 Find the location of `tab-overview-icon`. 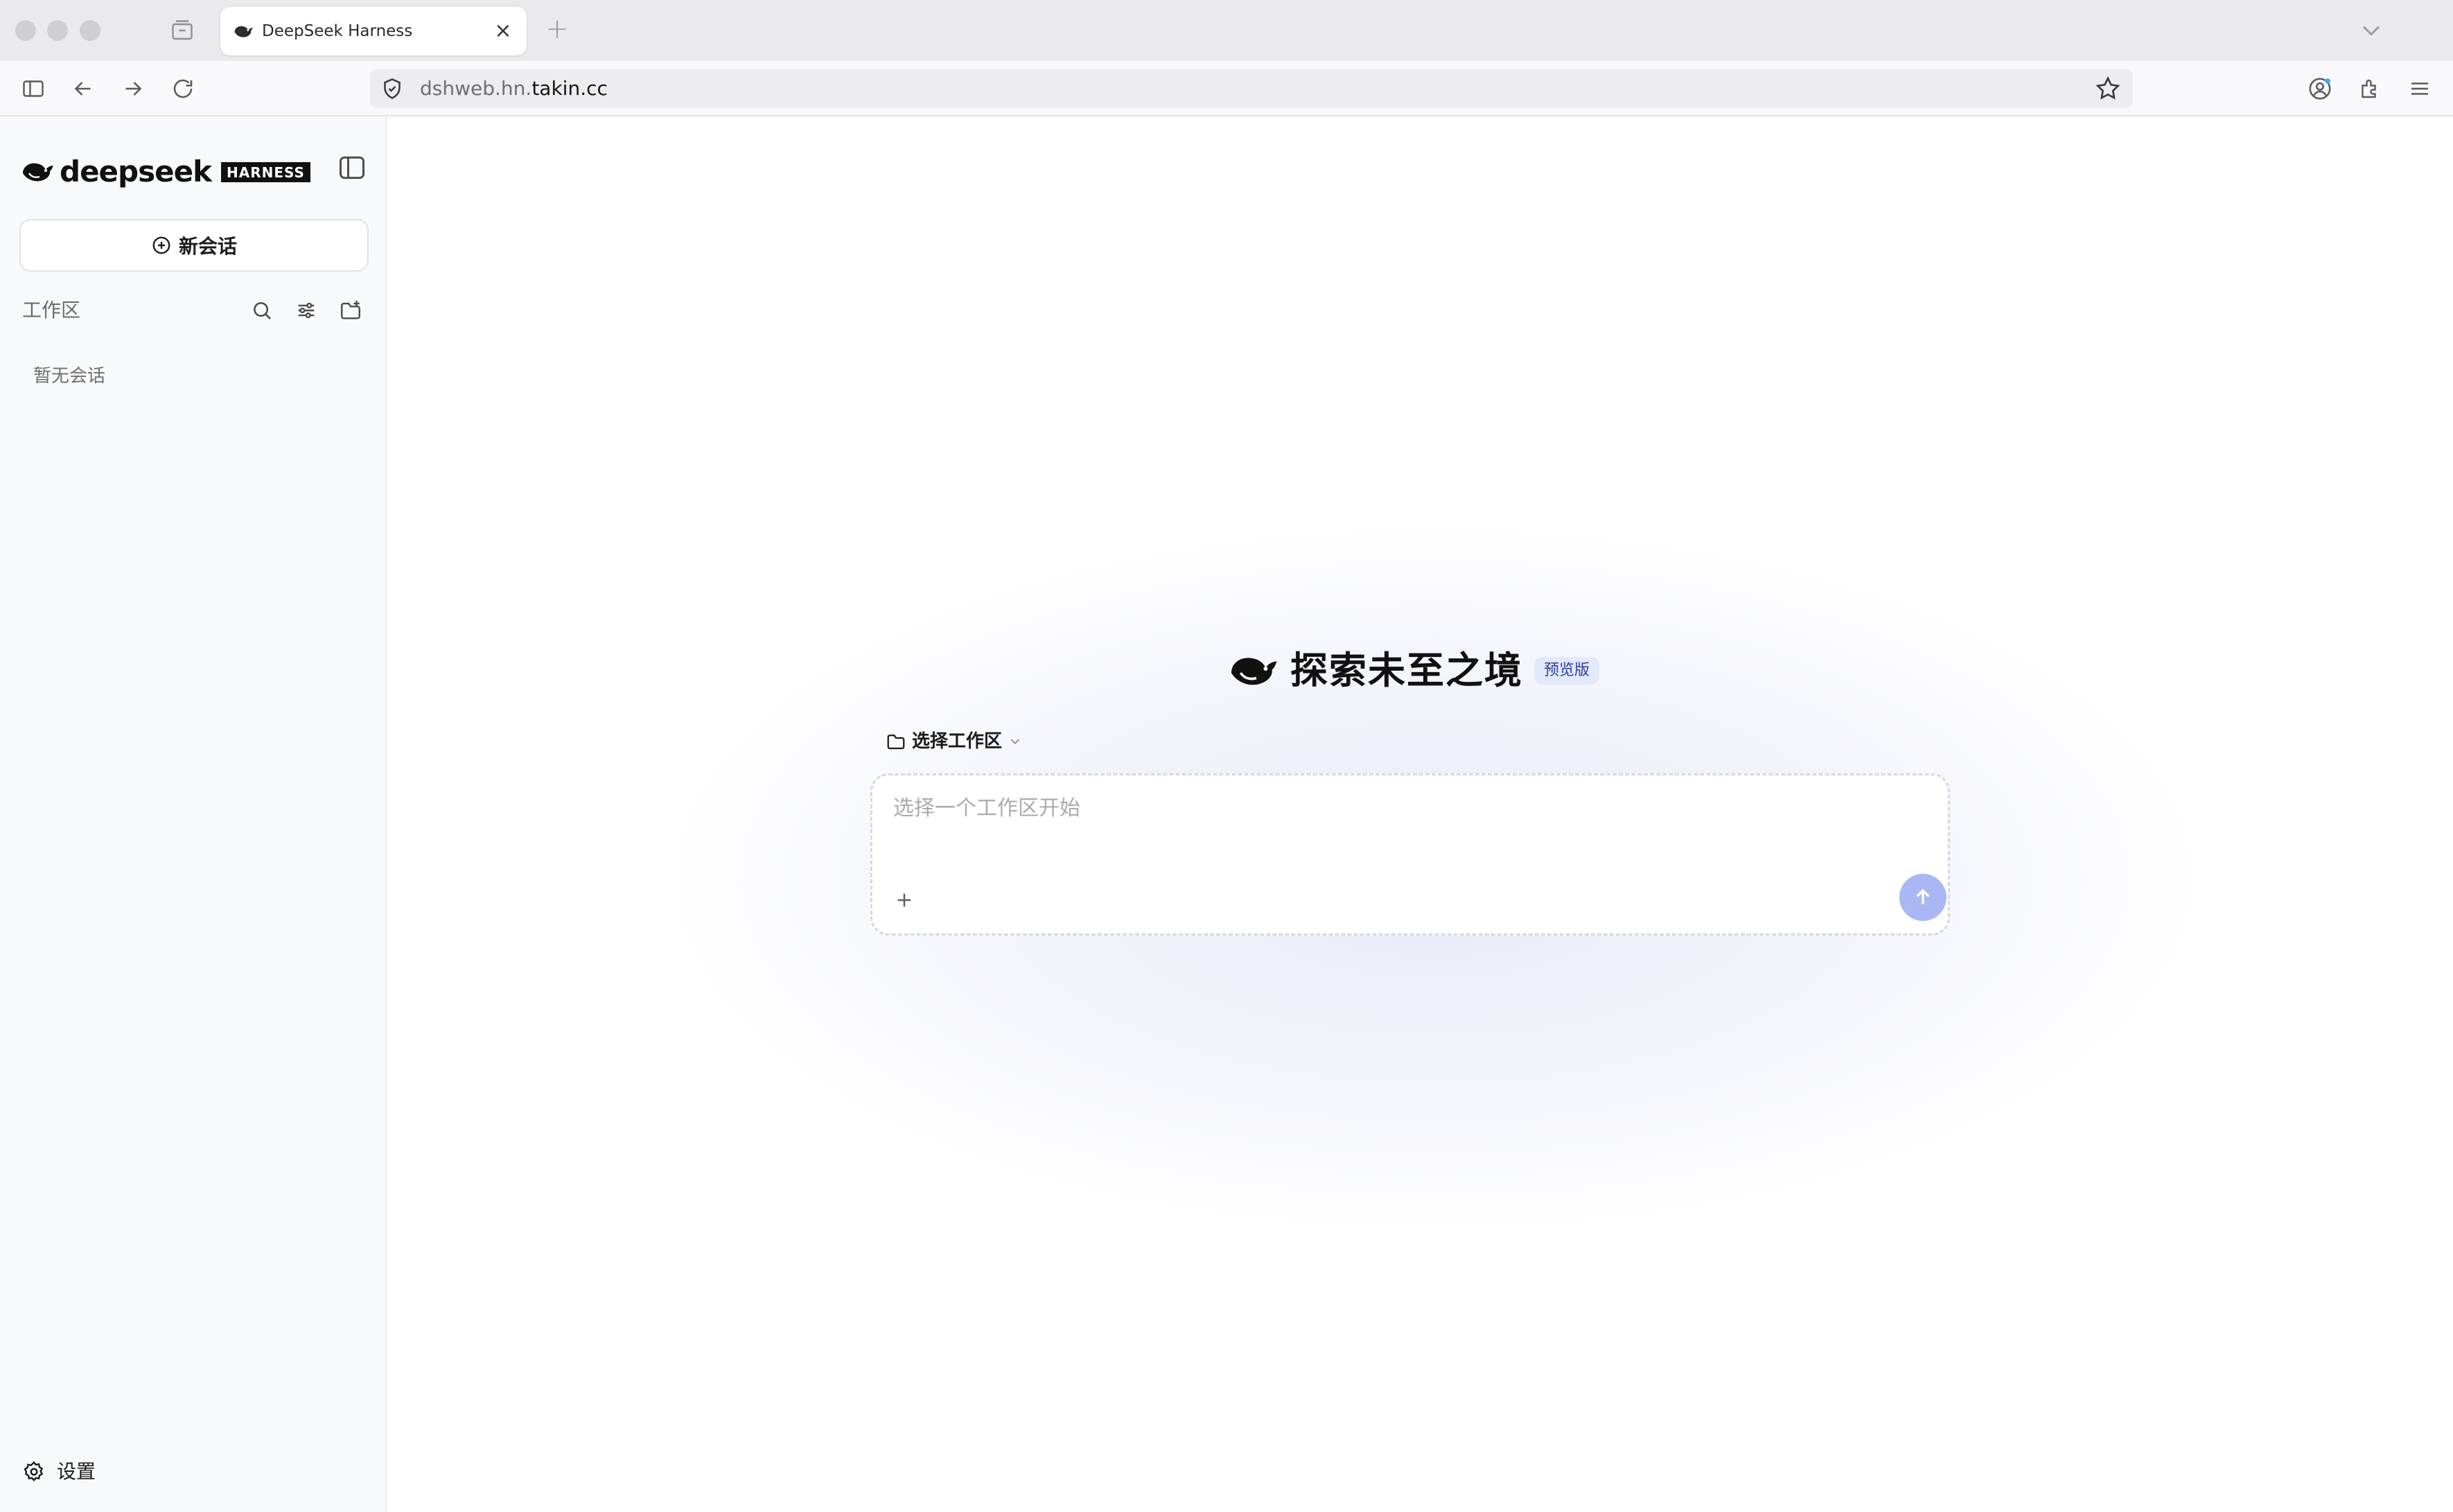

tab-overview-icon is located at coordinates (182, 30).